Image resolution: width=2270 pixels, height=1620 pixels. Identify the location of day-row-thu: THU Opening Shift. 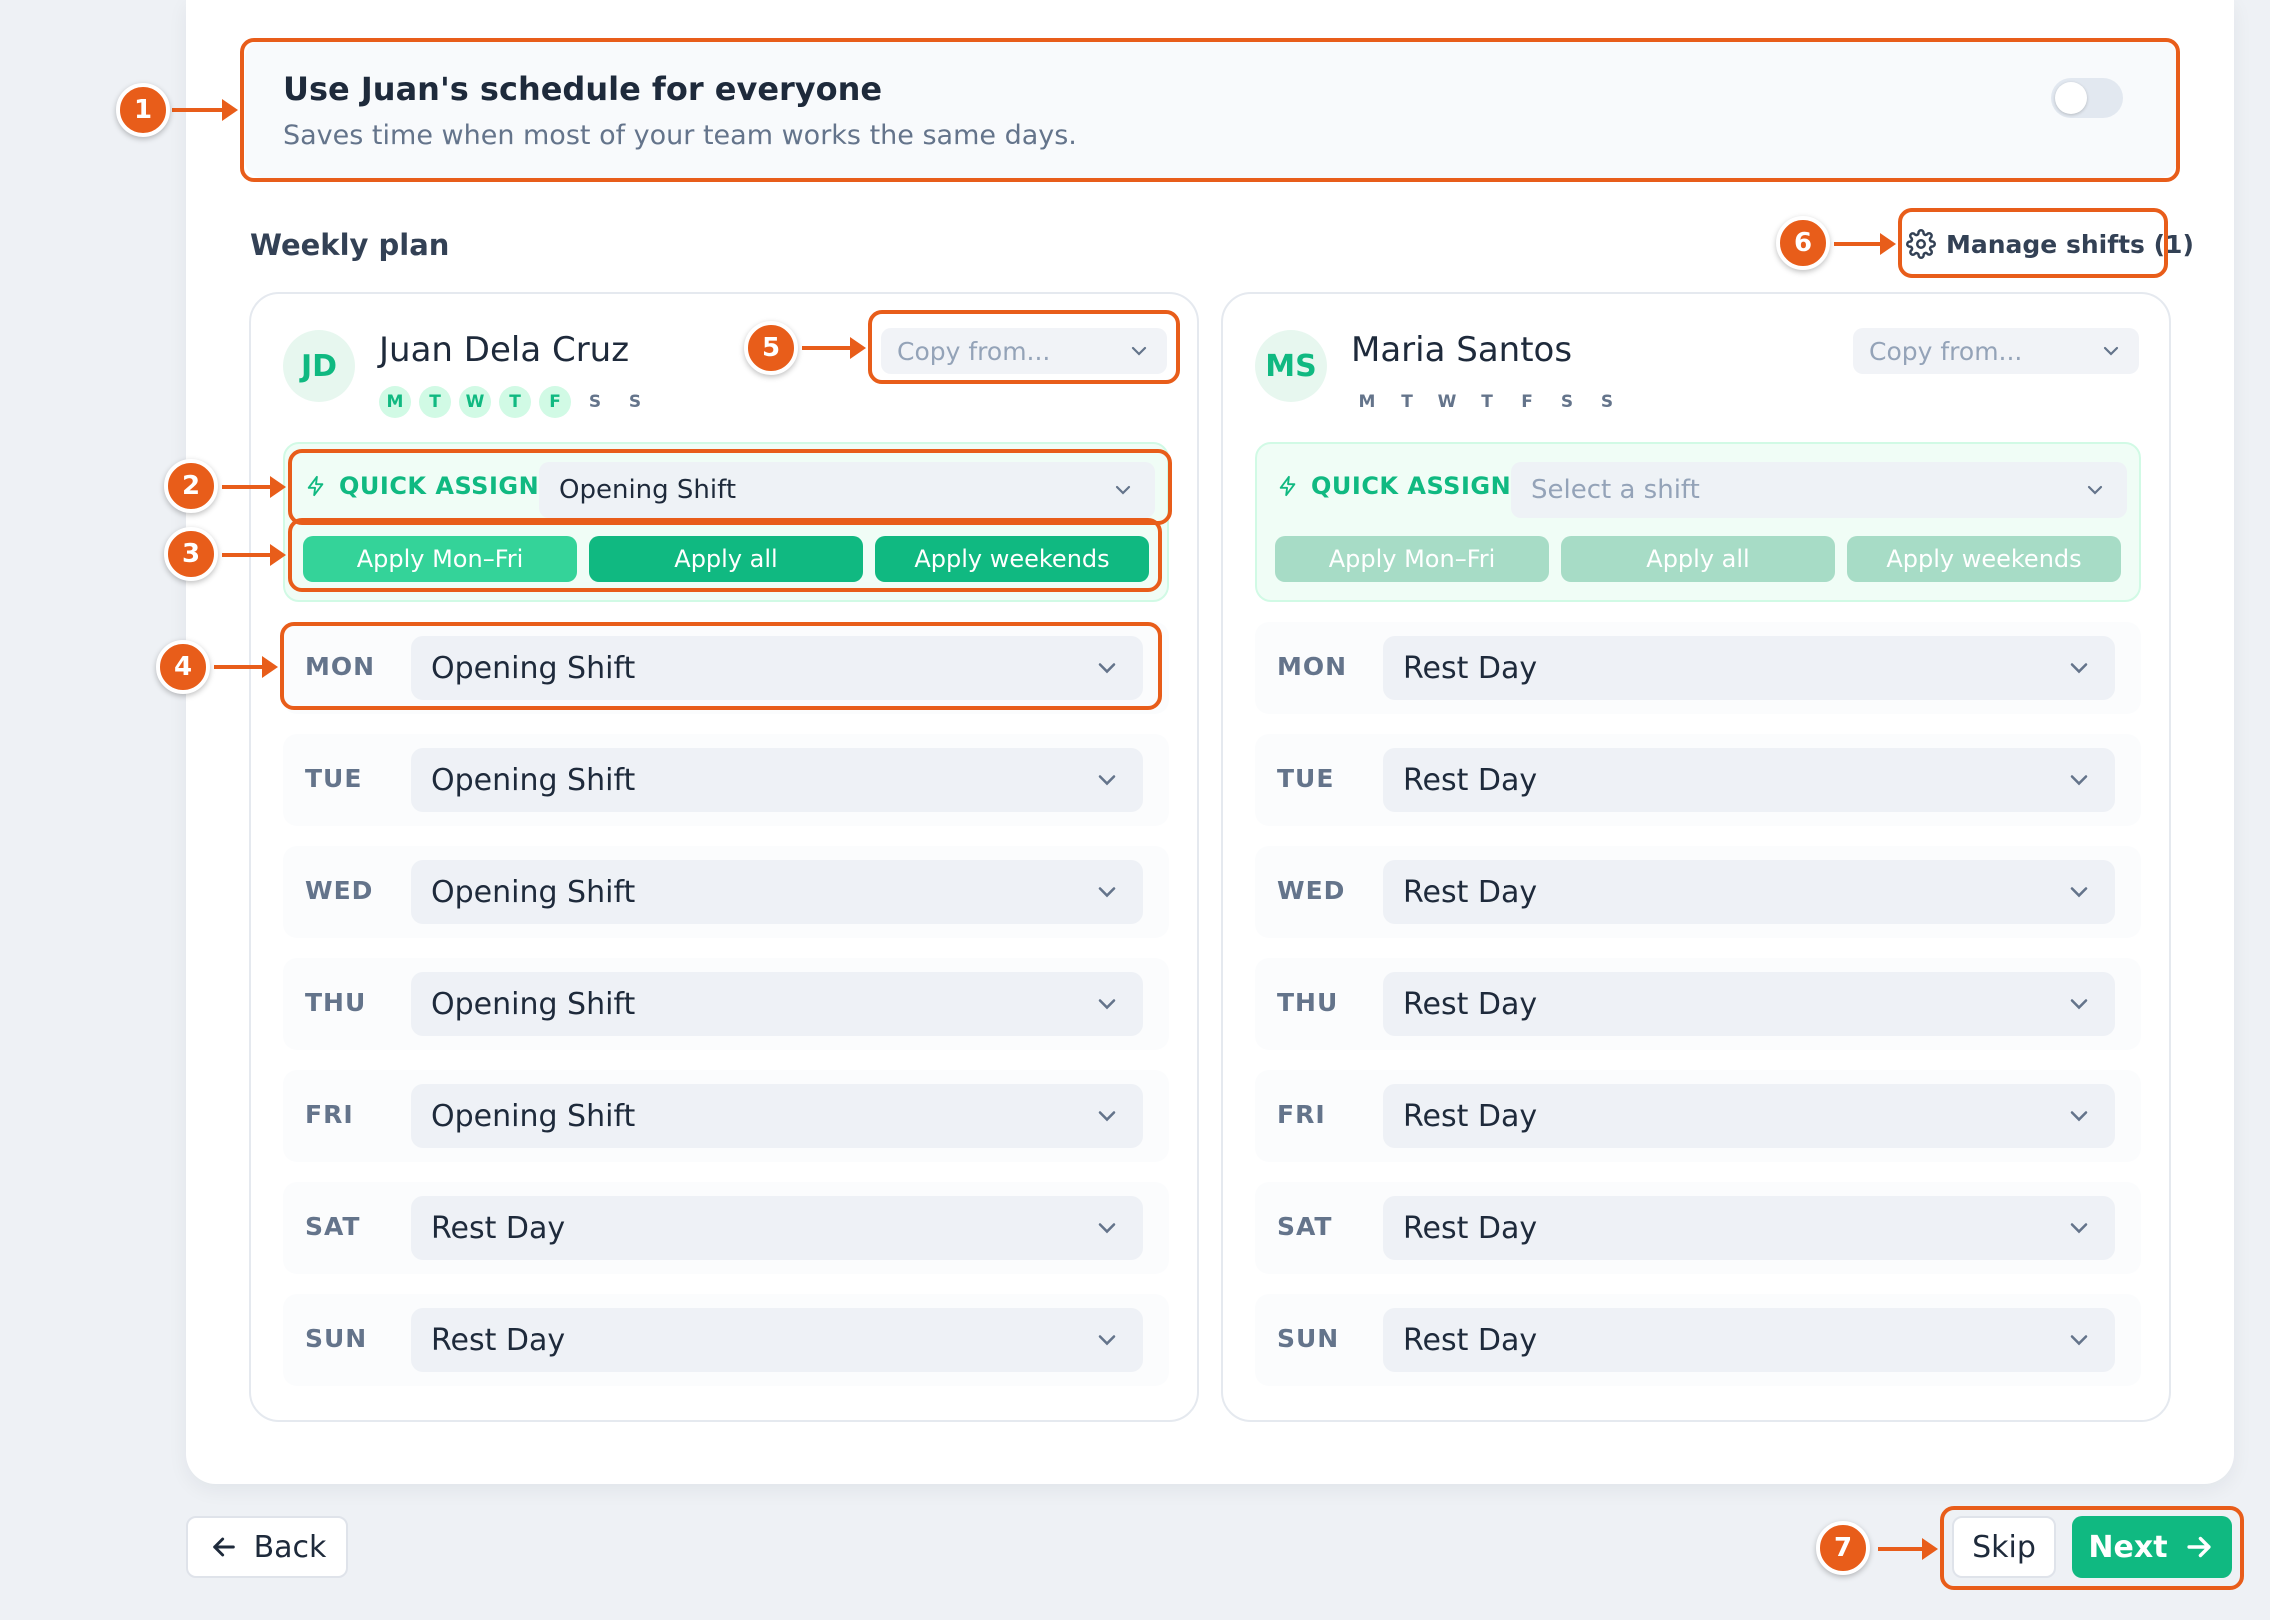
(726, 1004).